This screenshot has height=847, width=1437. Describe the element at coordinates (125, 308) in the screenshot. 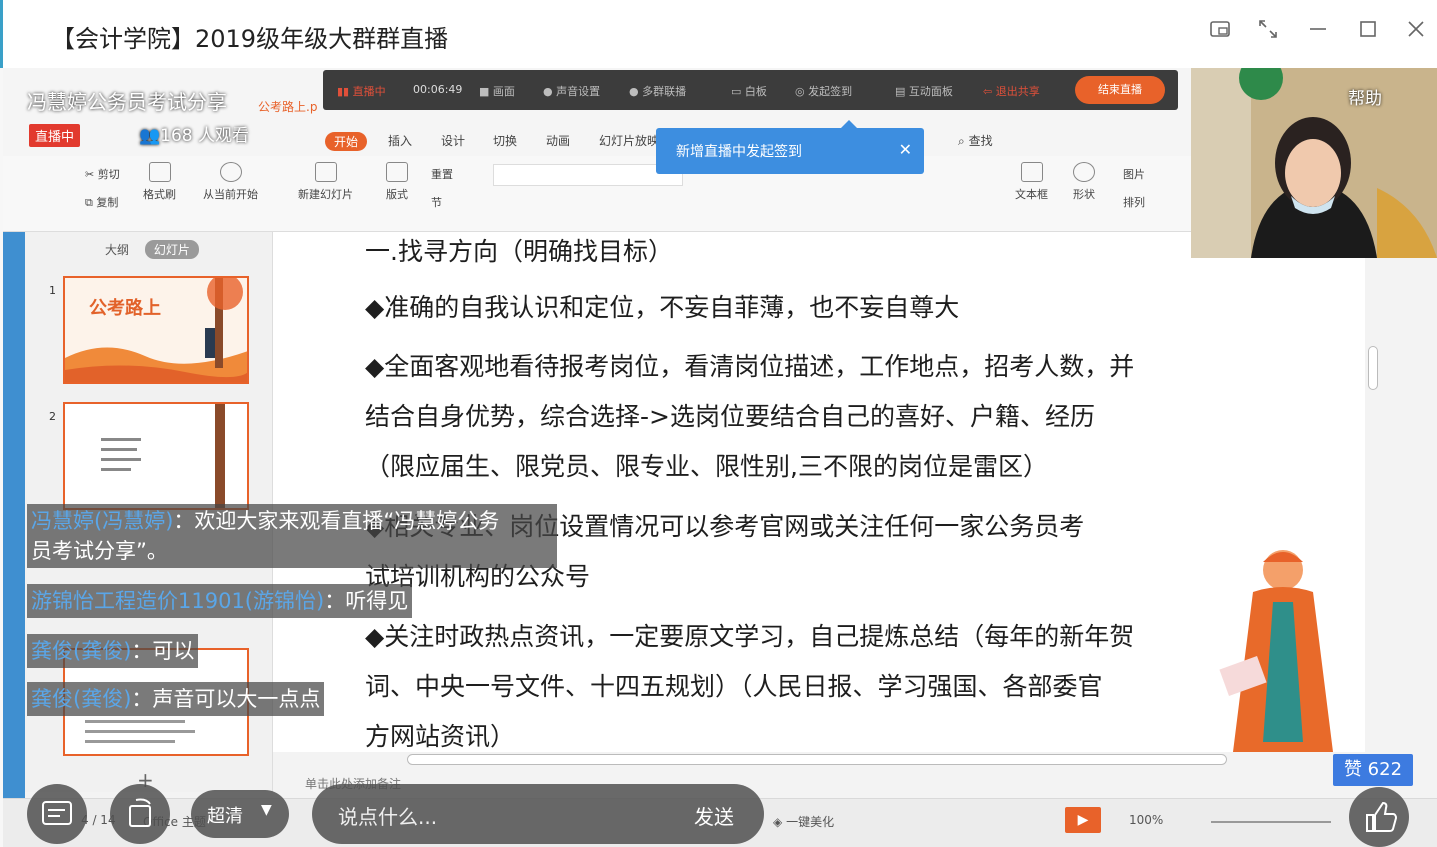

I see `thumb-title: 公考路上` at that location.